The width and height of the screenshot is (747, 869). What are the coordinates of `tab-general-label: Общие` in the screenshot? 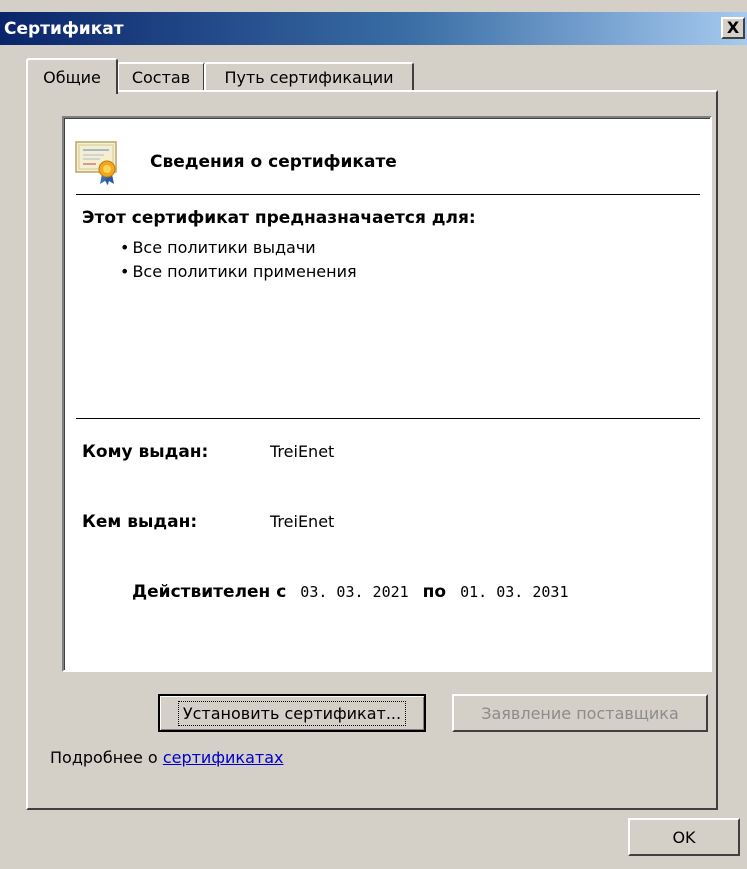 It's located at (72, 77).